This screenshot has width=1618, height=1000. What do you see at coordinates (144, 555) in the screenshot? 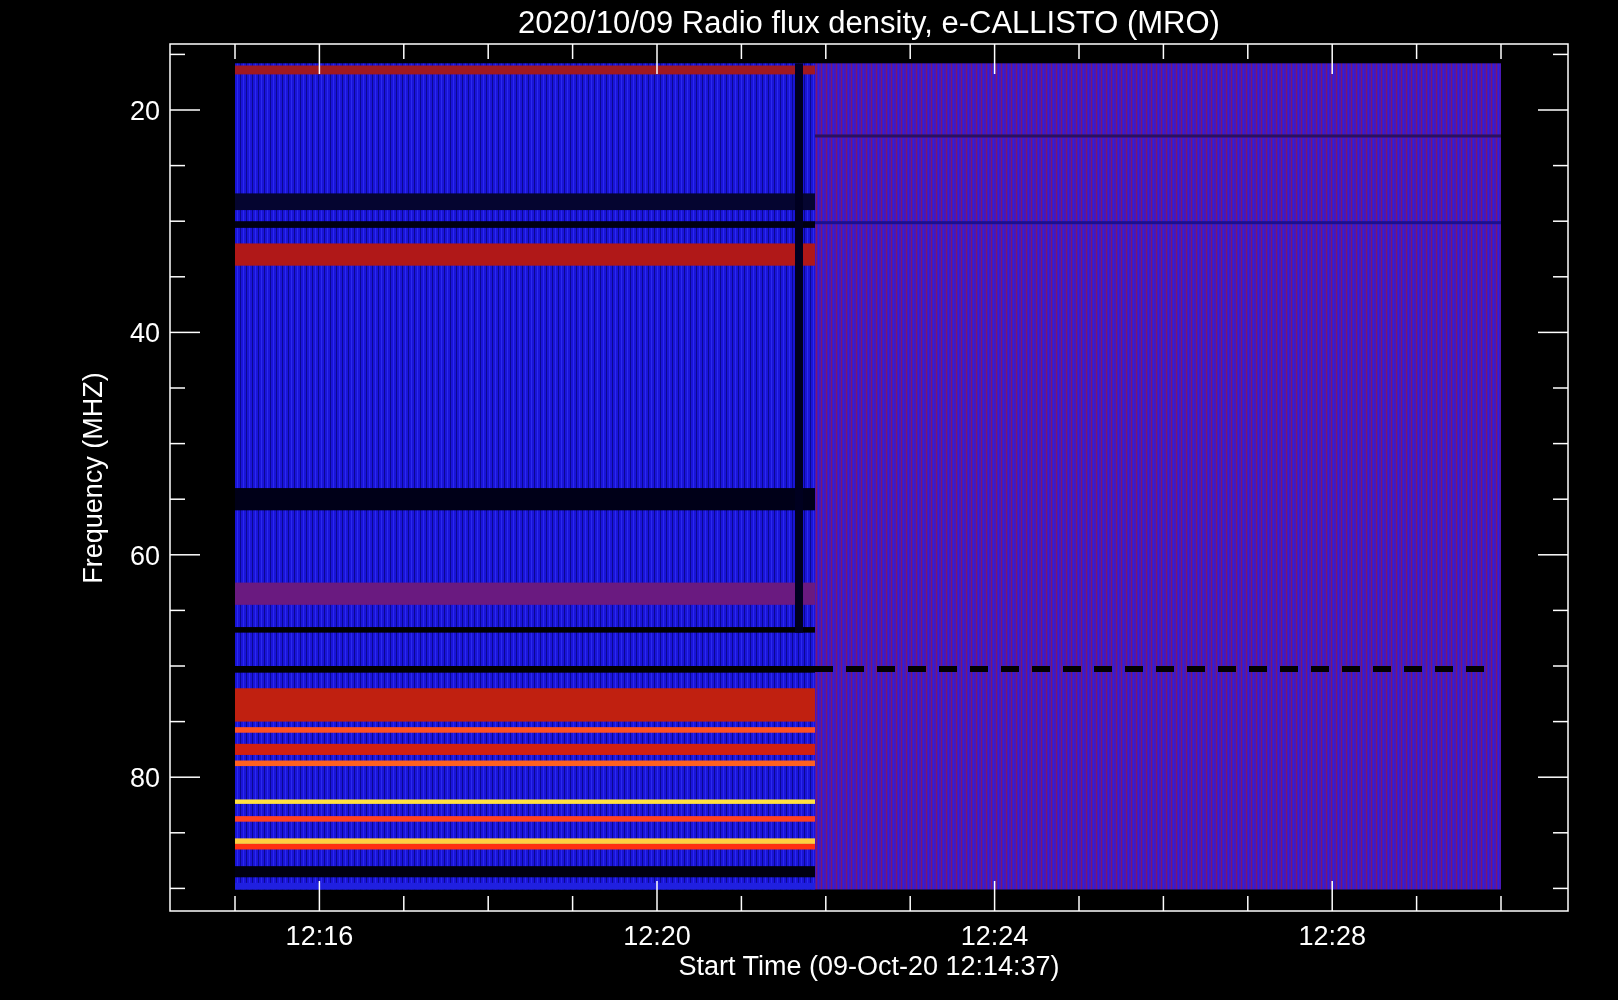
I see `y-tick-label: 60` at bounding box center [144, 555].